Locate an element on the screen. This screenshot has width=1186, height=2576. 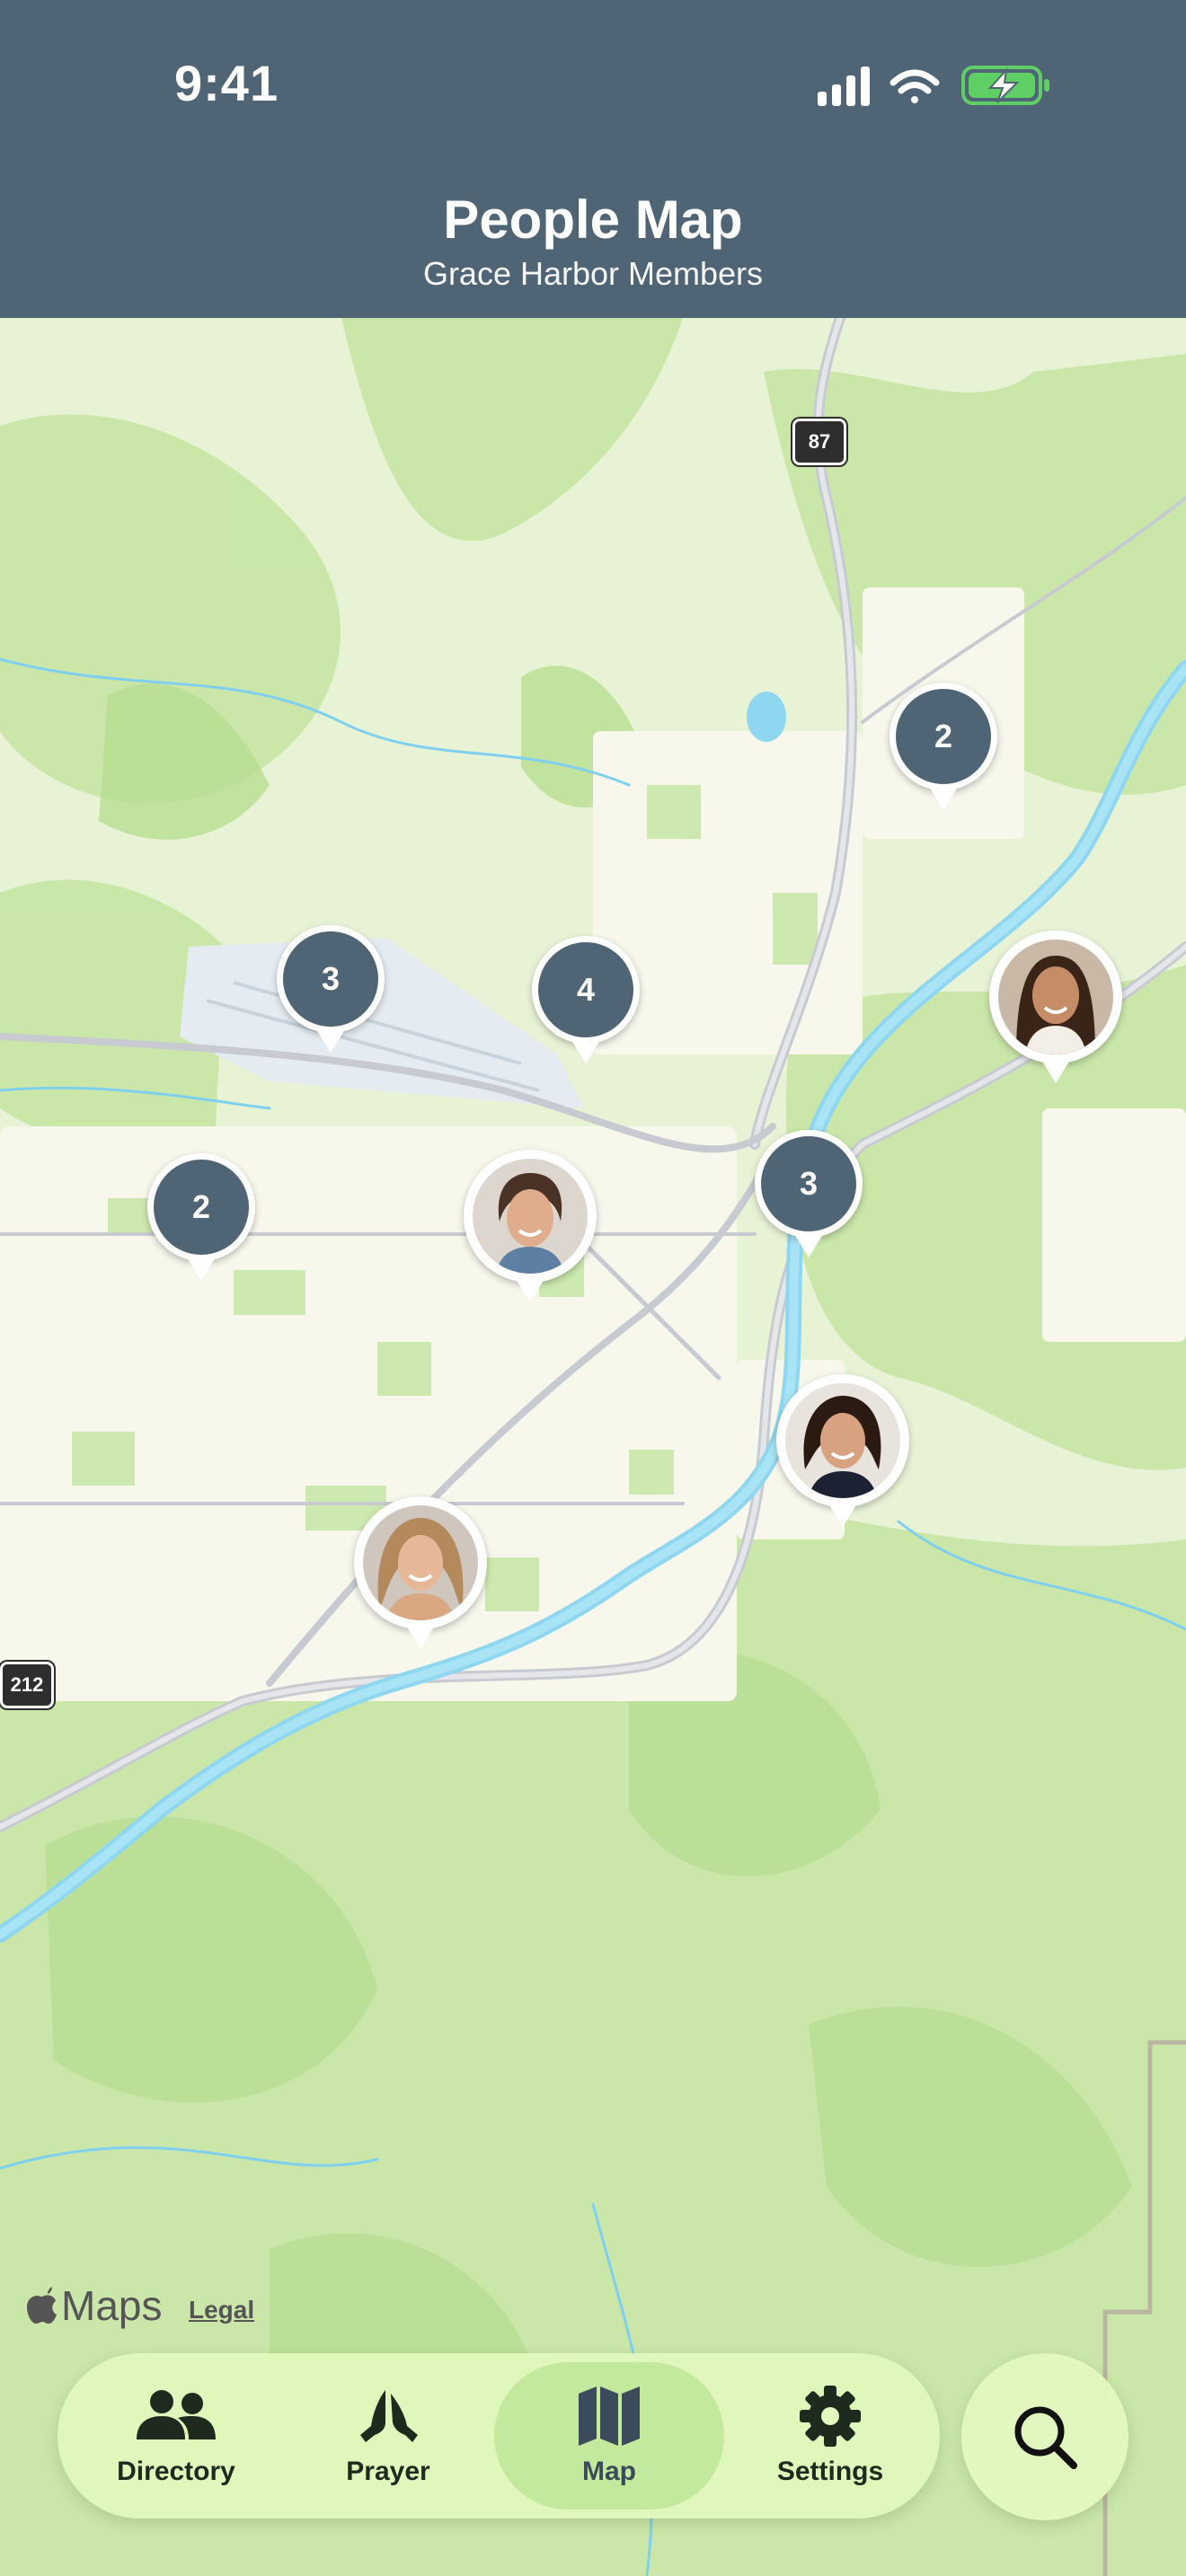
page-title: People Map is located at coordinates (593, 220).